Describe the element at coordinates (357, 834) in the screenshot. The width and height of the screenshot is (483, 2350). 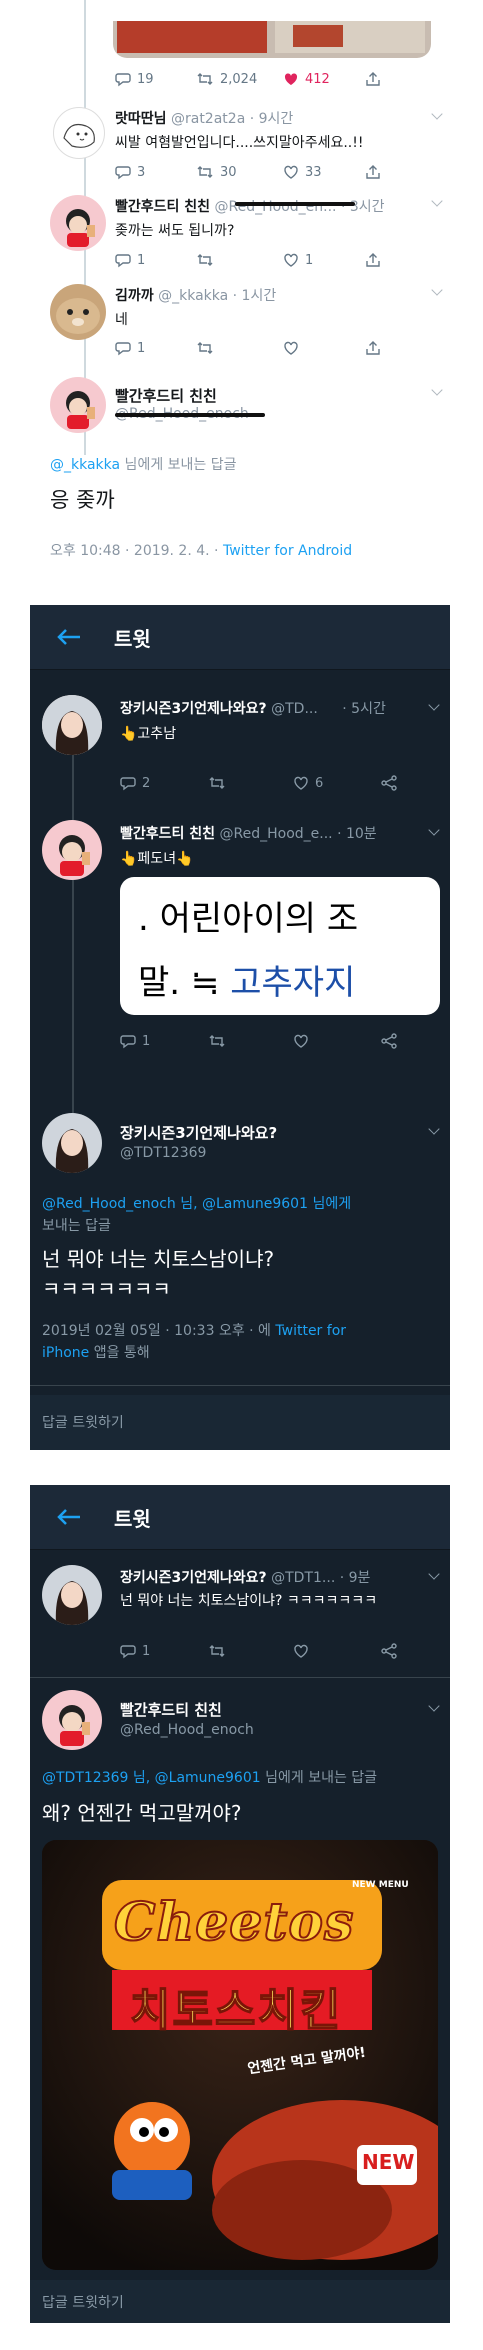
I see `timestamp: · 10분` at that location.